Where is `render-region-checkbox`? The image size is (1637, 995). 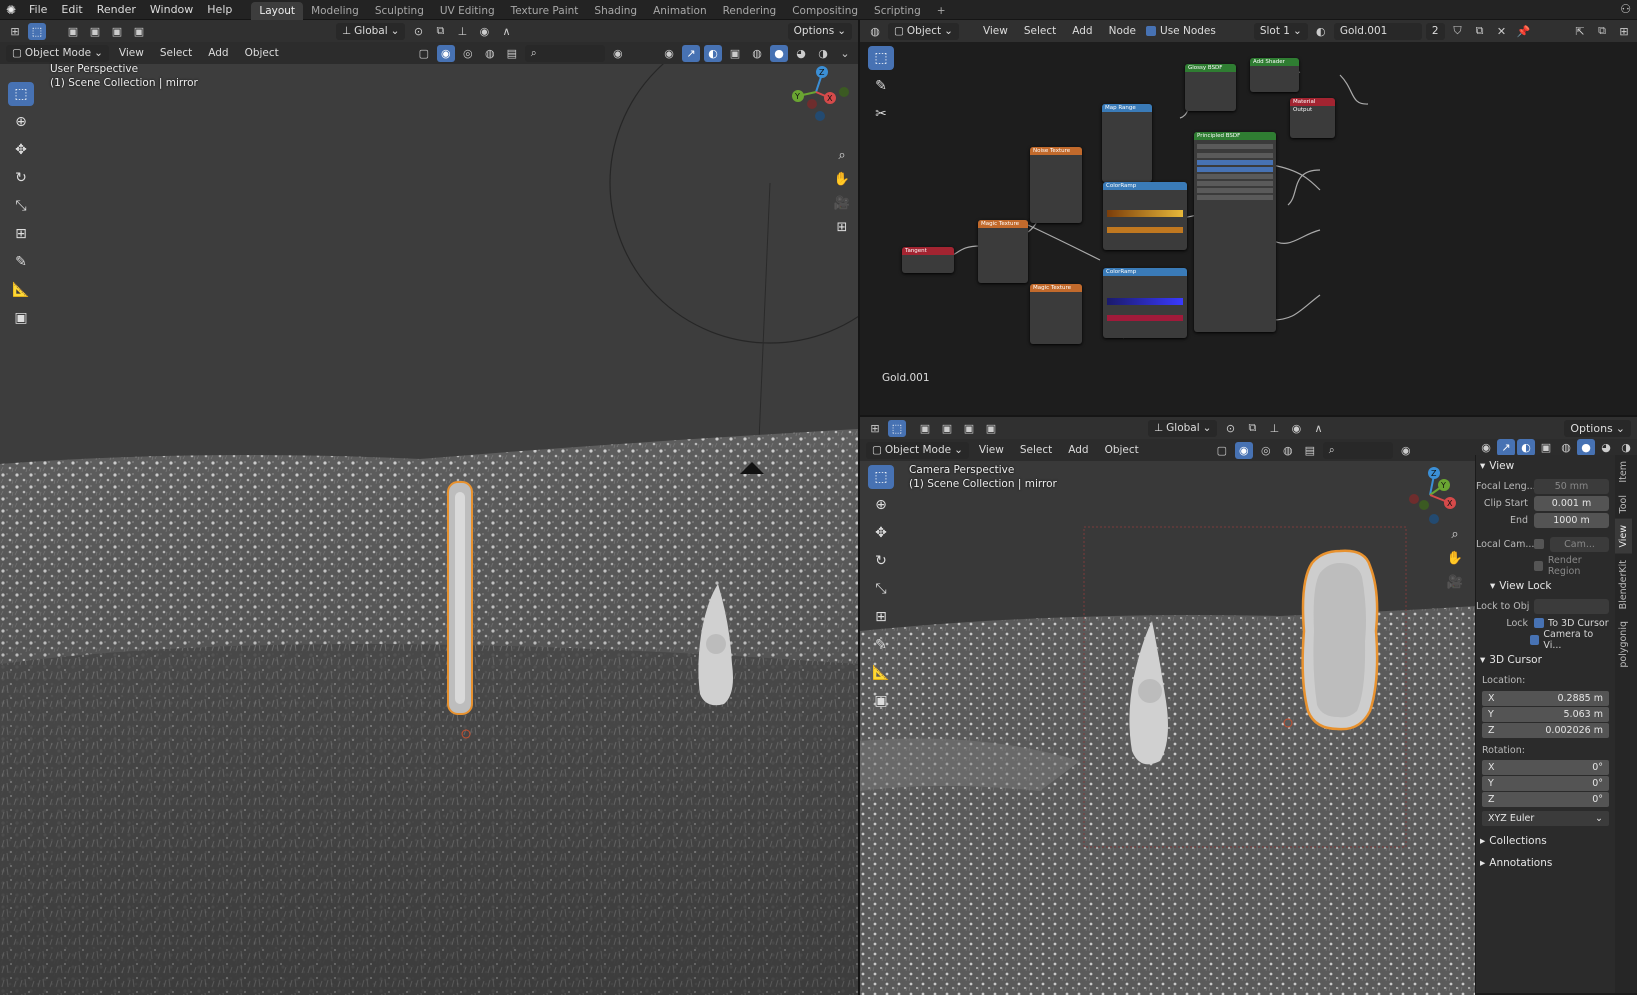
render-region-checkbox is located at coordinates (1538, 566).